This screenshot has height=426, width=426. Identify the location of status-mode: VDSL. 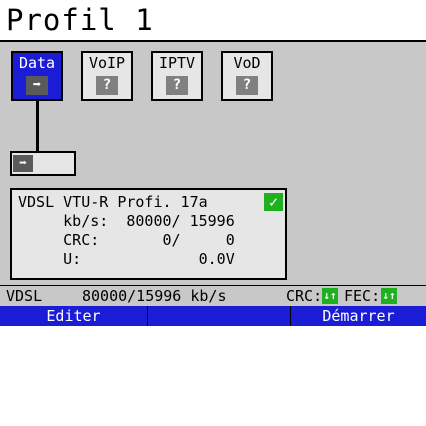
(24, 296).